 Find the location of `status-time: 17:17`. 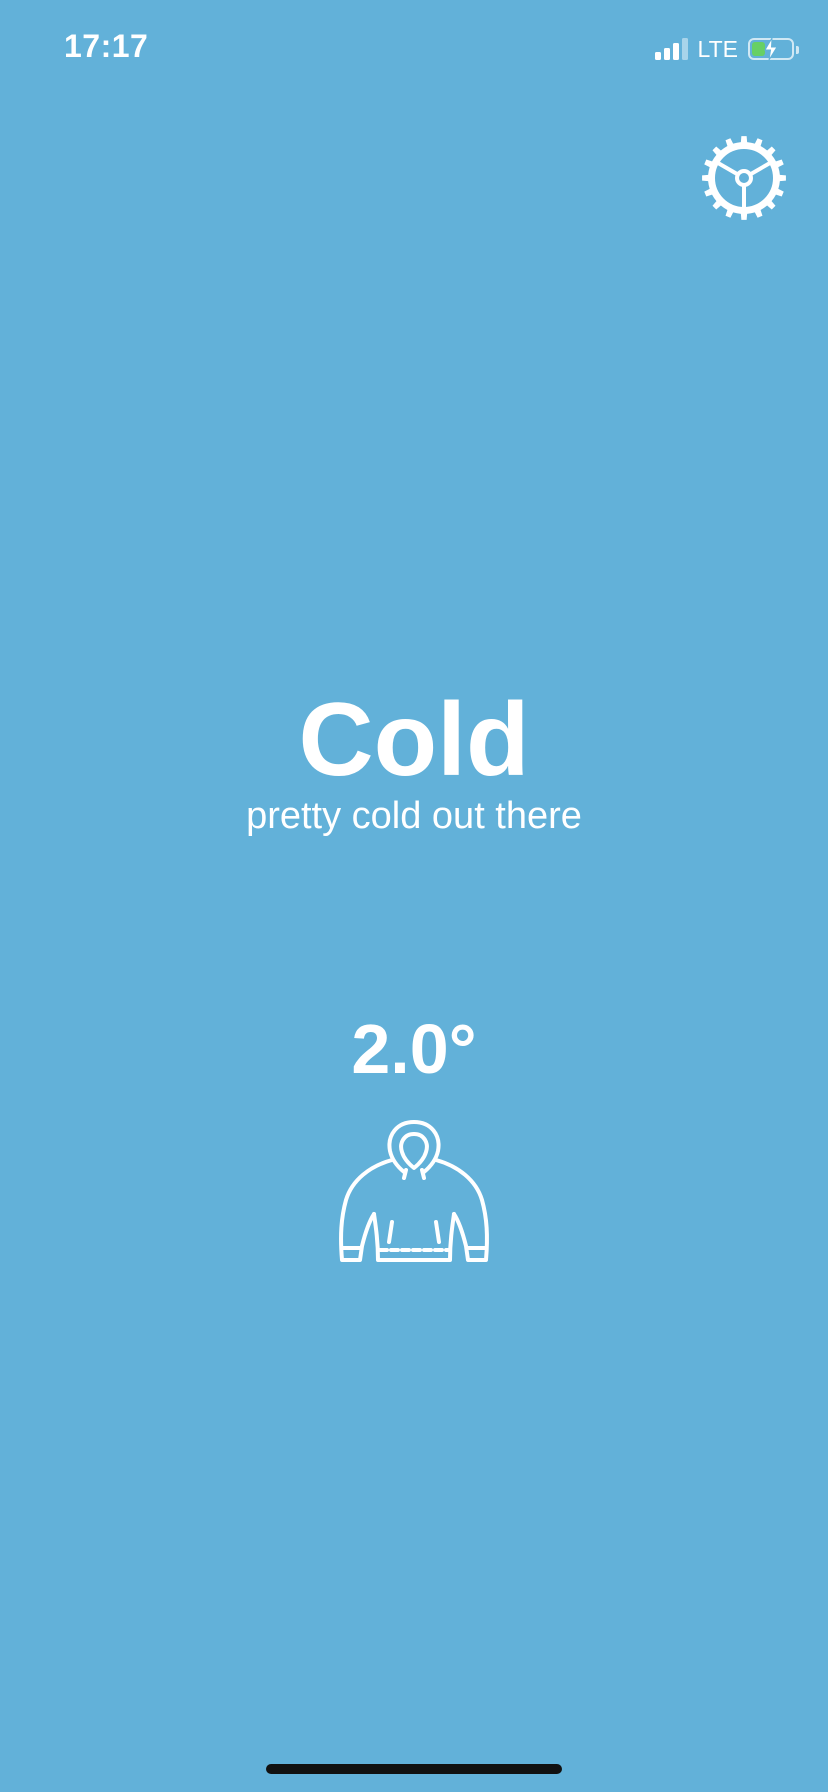

status-time: 17:17 is located at coordinates (106, 46).